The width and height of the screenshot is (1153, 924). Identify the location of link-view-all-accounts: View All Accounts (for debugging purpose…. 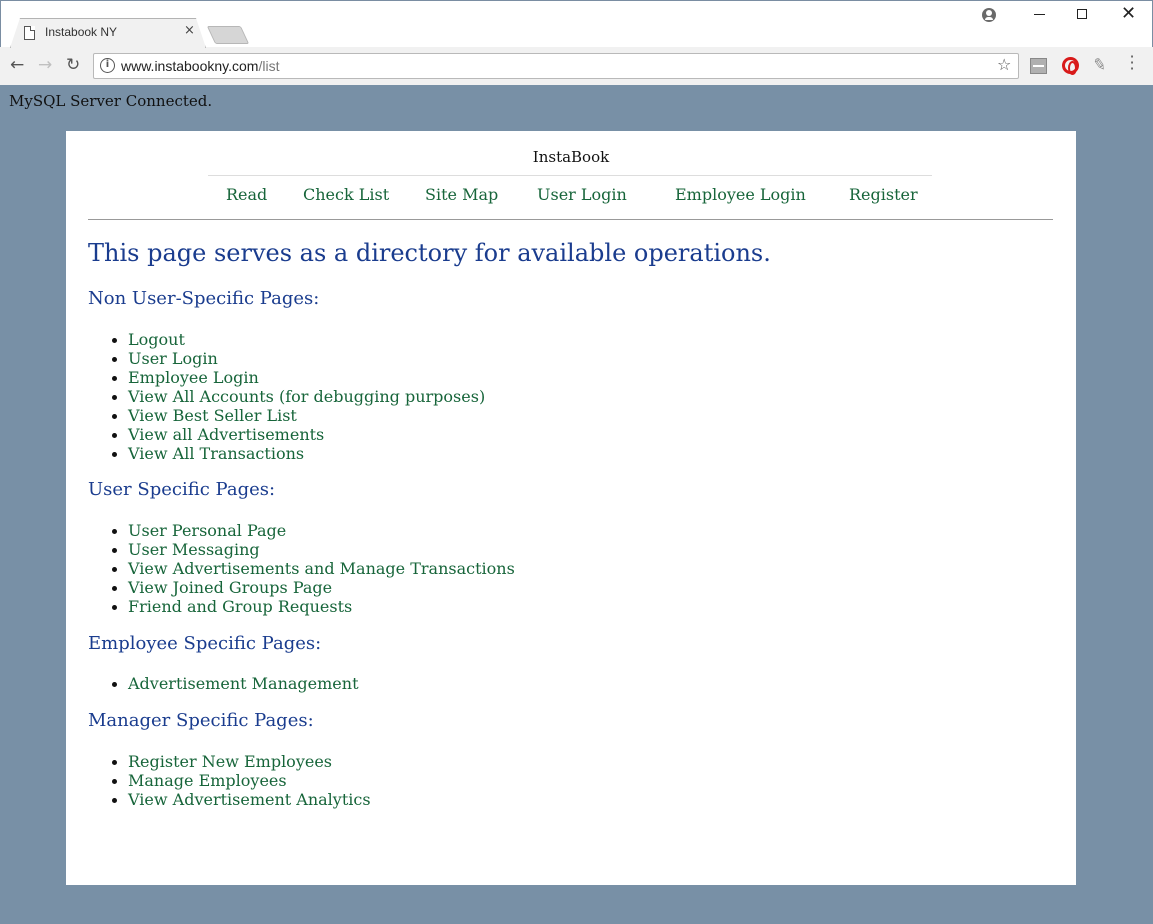
(306, 396).